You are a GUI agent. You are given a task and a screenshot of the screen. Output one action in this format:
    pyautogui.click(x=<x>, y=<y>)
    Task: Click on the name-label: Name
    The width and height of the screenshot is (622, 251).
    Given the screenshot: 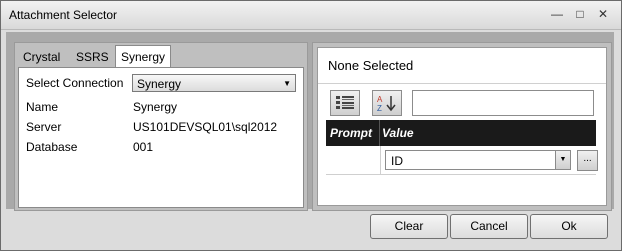 What is the action you would take?
    pyautogui.click(x=42, y=107)
    